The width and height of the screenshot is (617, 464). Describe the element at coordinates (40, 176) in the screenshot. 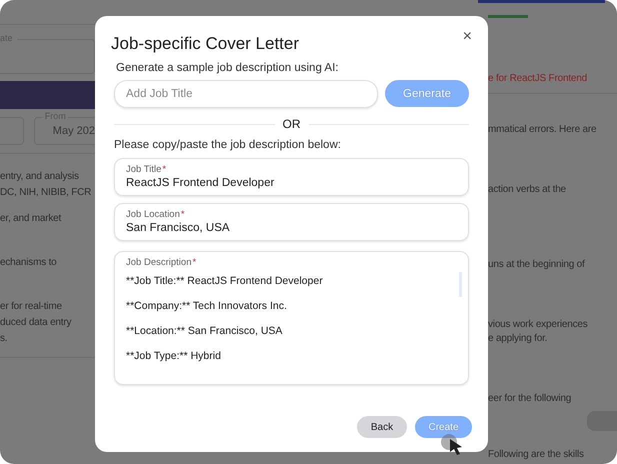

I see `body-text: entry, and analysis` at that location.